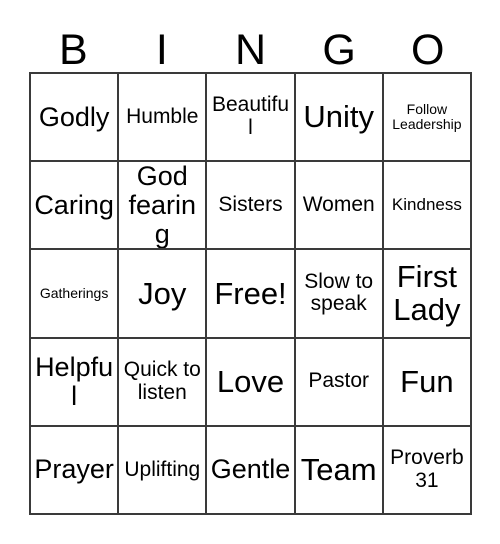 Image resolution: width=500 pixels, height=544 pixels. I want to click on bingo-cell-label: Uplifting, so click(162, 469).